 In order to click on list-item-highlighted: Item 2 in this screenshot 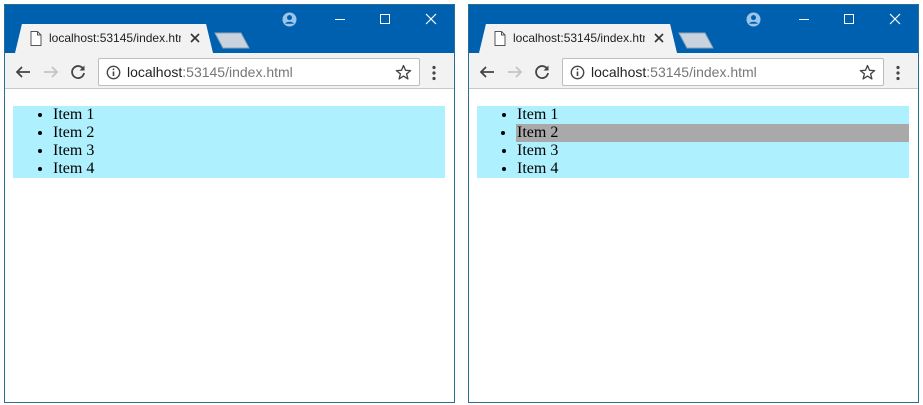, I will do `click(712, 133)`.